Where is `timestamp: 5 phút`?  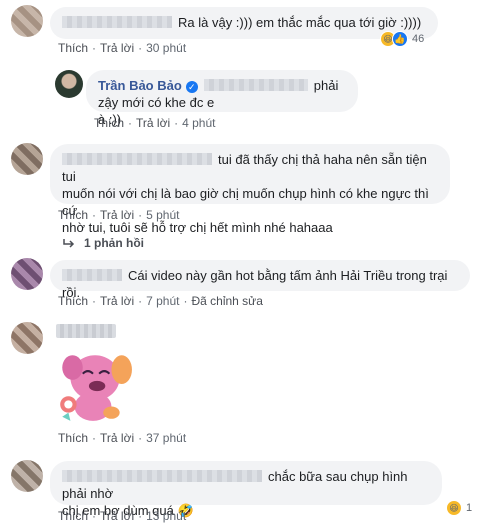
timestamp: 5 phút is located at coordinates (162, 215).